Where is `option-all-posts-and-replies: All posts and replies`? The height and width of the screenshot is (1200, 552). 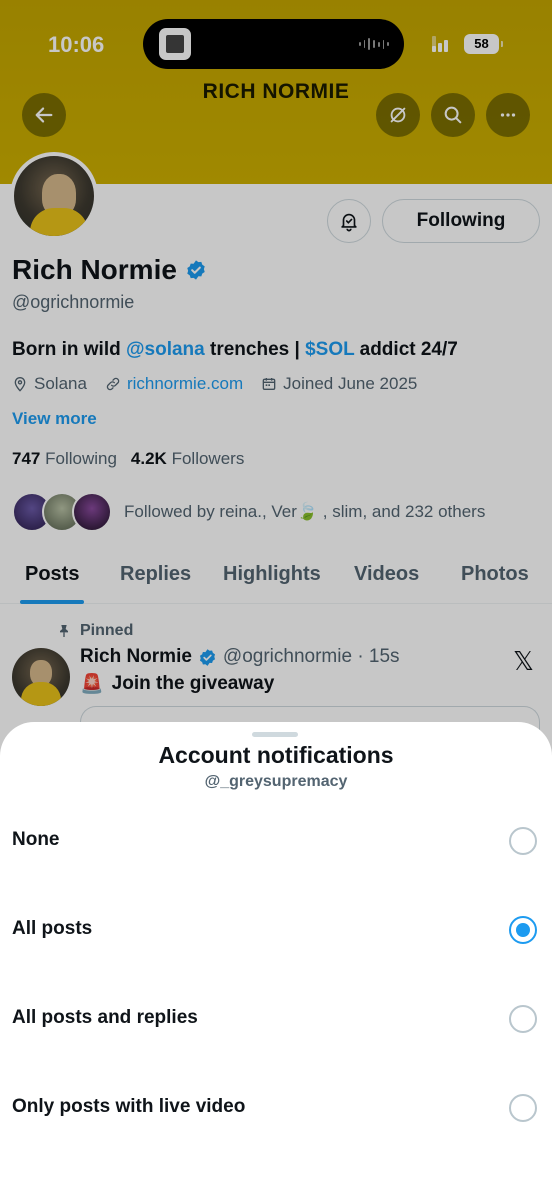
option-all-posts-and-replies: All posts and replies is located at coordinates (276, 1019).